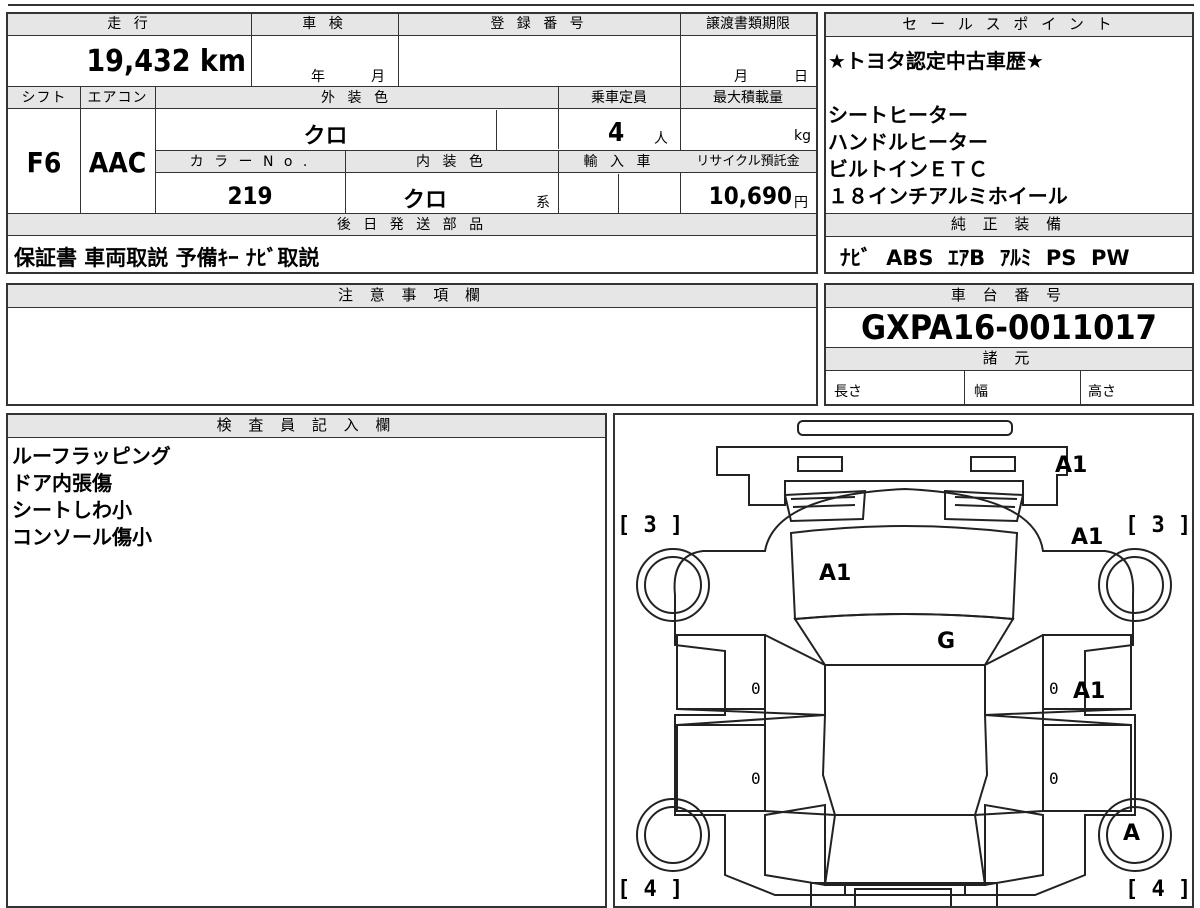 The width and height of the screenshot is (1200, 908). I want to click on mark-right-front-door: A1, so click(1089, 691).